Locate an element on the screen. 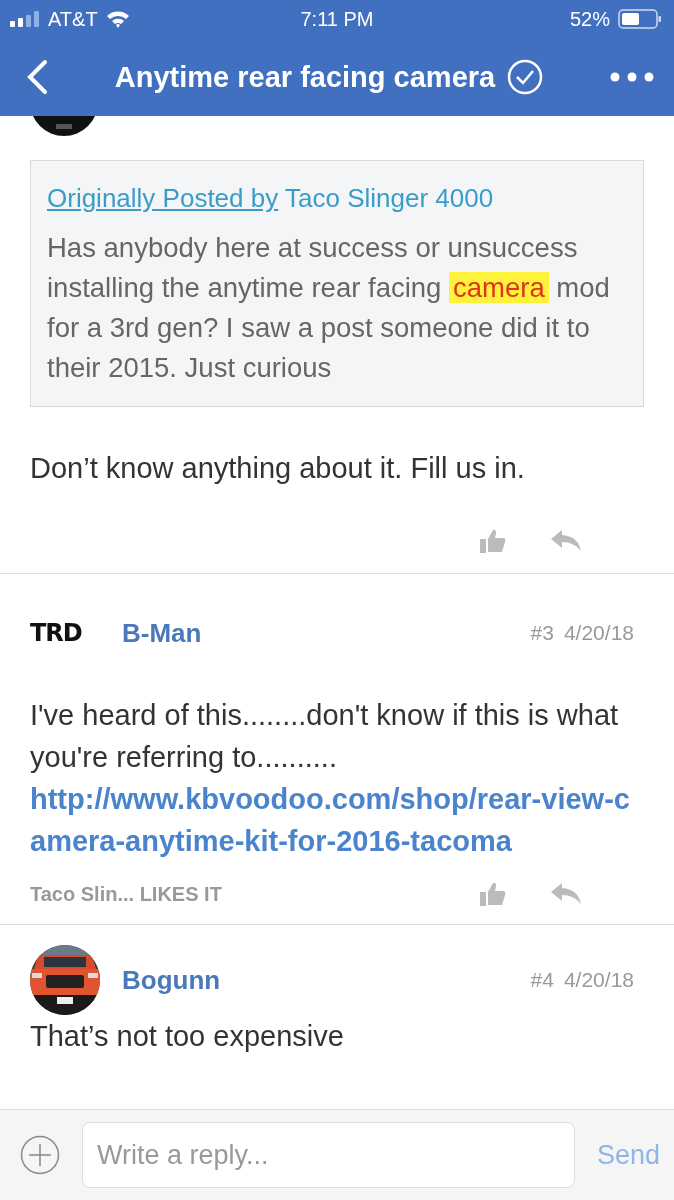 This screenshot has width=674, height=1200. signal-icon is located at coordinates (25, 19).